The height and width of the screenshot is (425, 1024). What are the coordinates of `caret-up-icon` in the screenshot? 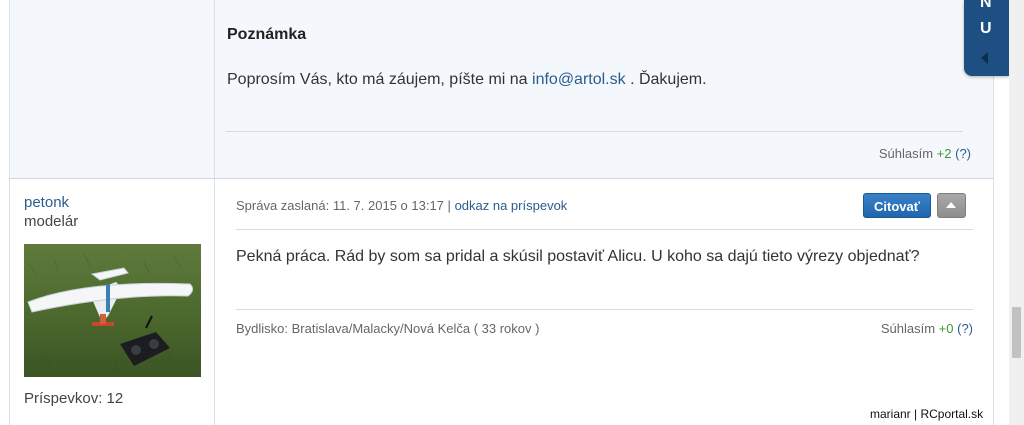 It's located at (951, 205).